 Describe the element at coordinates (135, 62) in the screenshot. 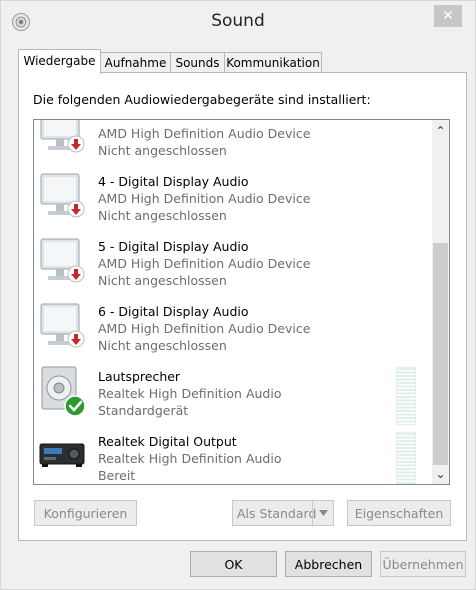

I see `tab-aufnahme: Aufnahme` at that location.